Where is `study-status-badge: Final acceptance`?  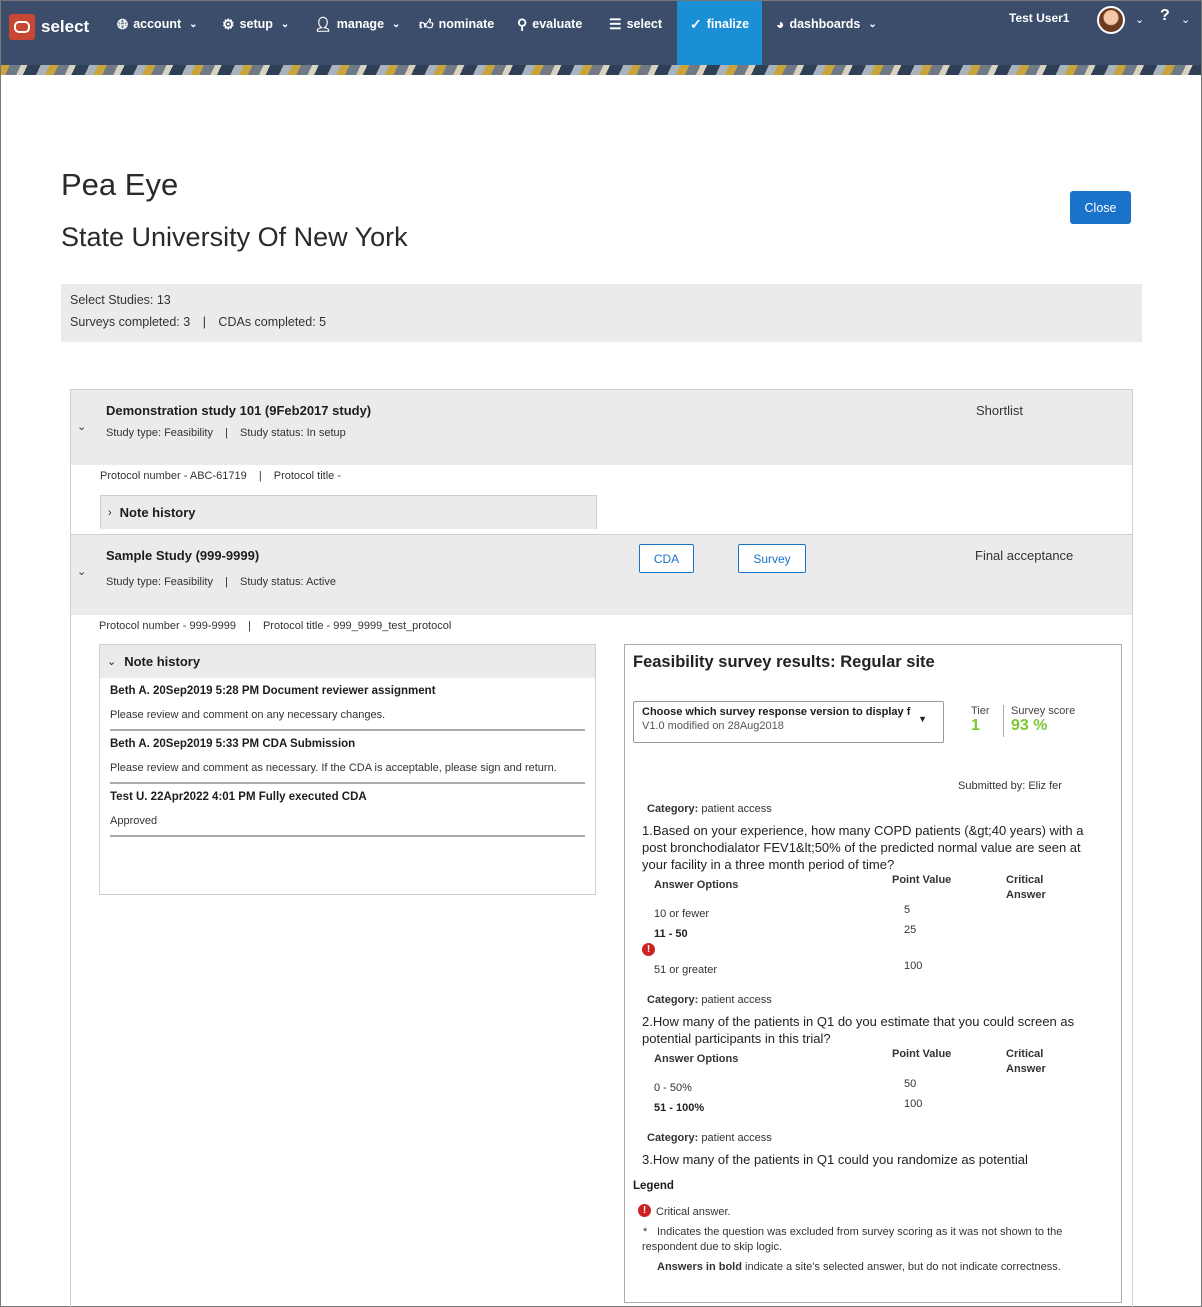 study-status-badge: Final acceptance is located at coordinates (1024, 555).